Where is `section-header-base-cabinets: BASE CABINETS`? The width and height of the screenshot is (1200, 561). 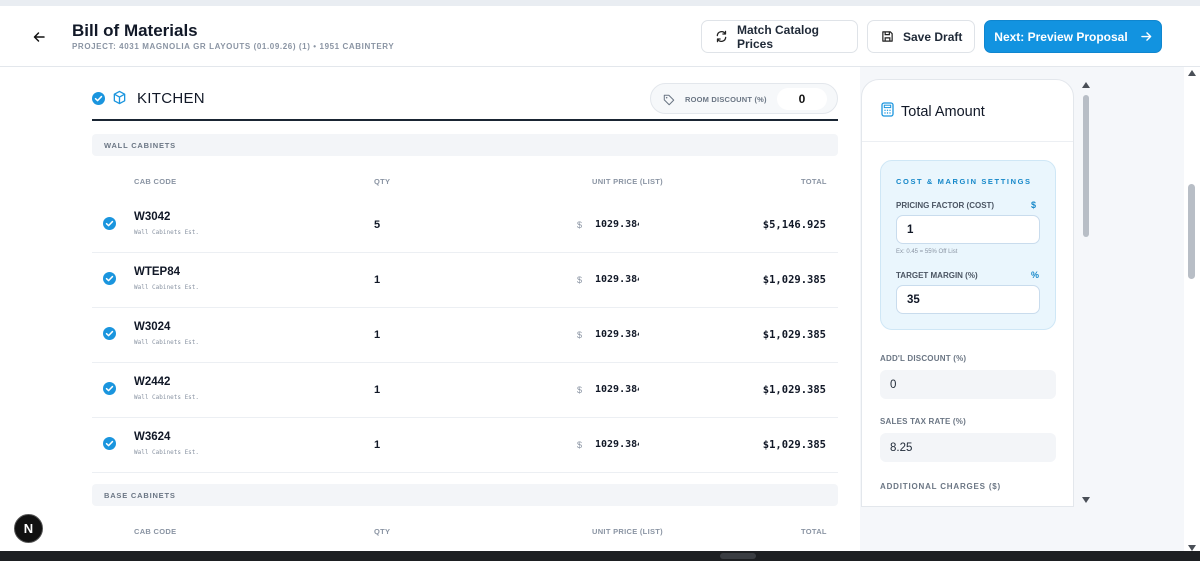 section-header-base-cabinets: BASE CABINETS is located at coordinates (465, 495).